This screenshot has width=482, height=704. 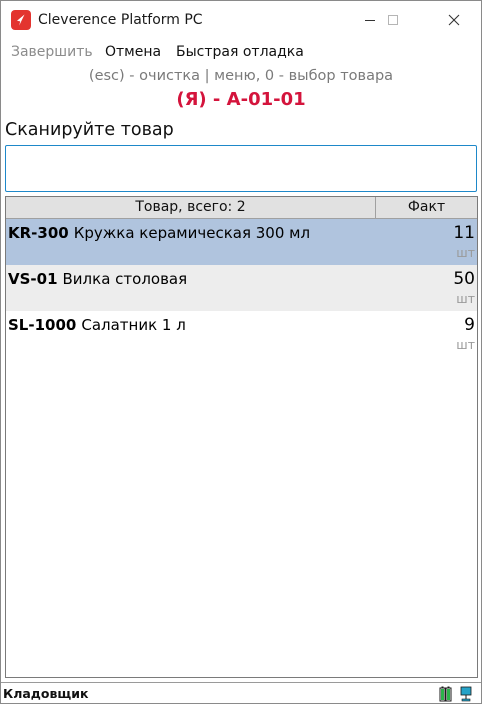 I want to click on menu-bar: Завершить Отмена Быстрая отладка, so click(x=241, y=52).